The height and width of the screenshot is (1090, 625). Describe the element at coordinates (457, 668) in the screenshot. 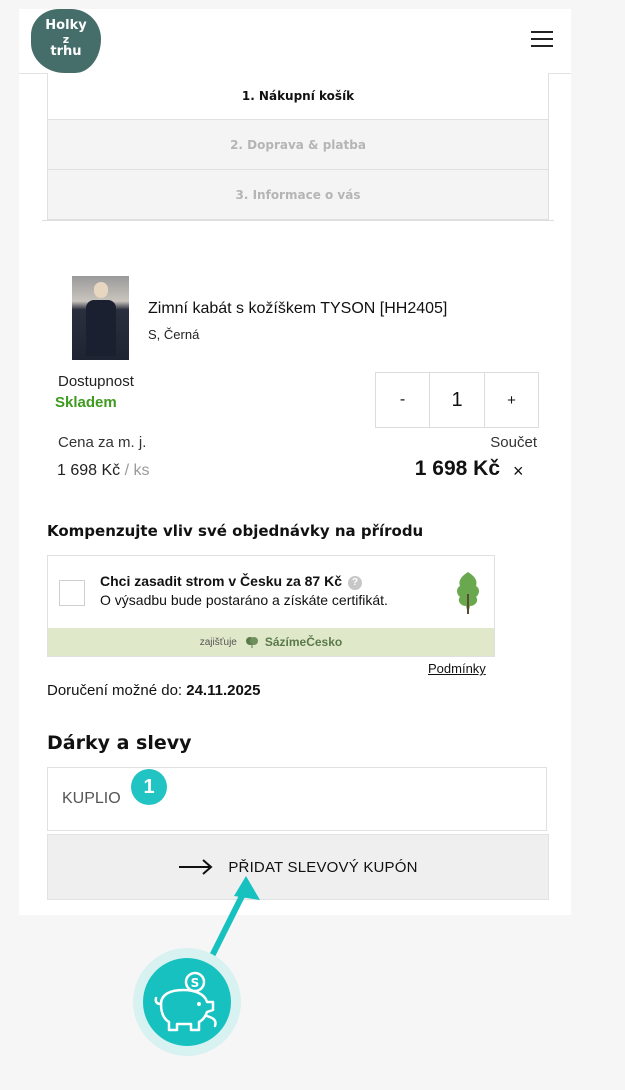

I see `conditions-link: Podmínky` at that location.